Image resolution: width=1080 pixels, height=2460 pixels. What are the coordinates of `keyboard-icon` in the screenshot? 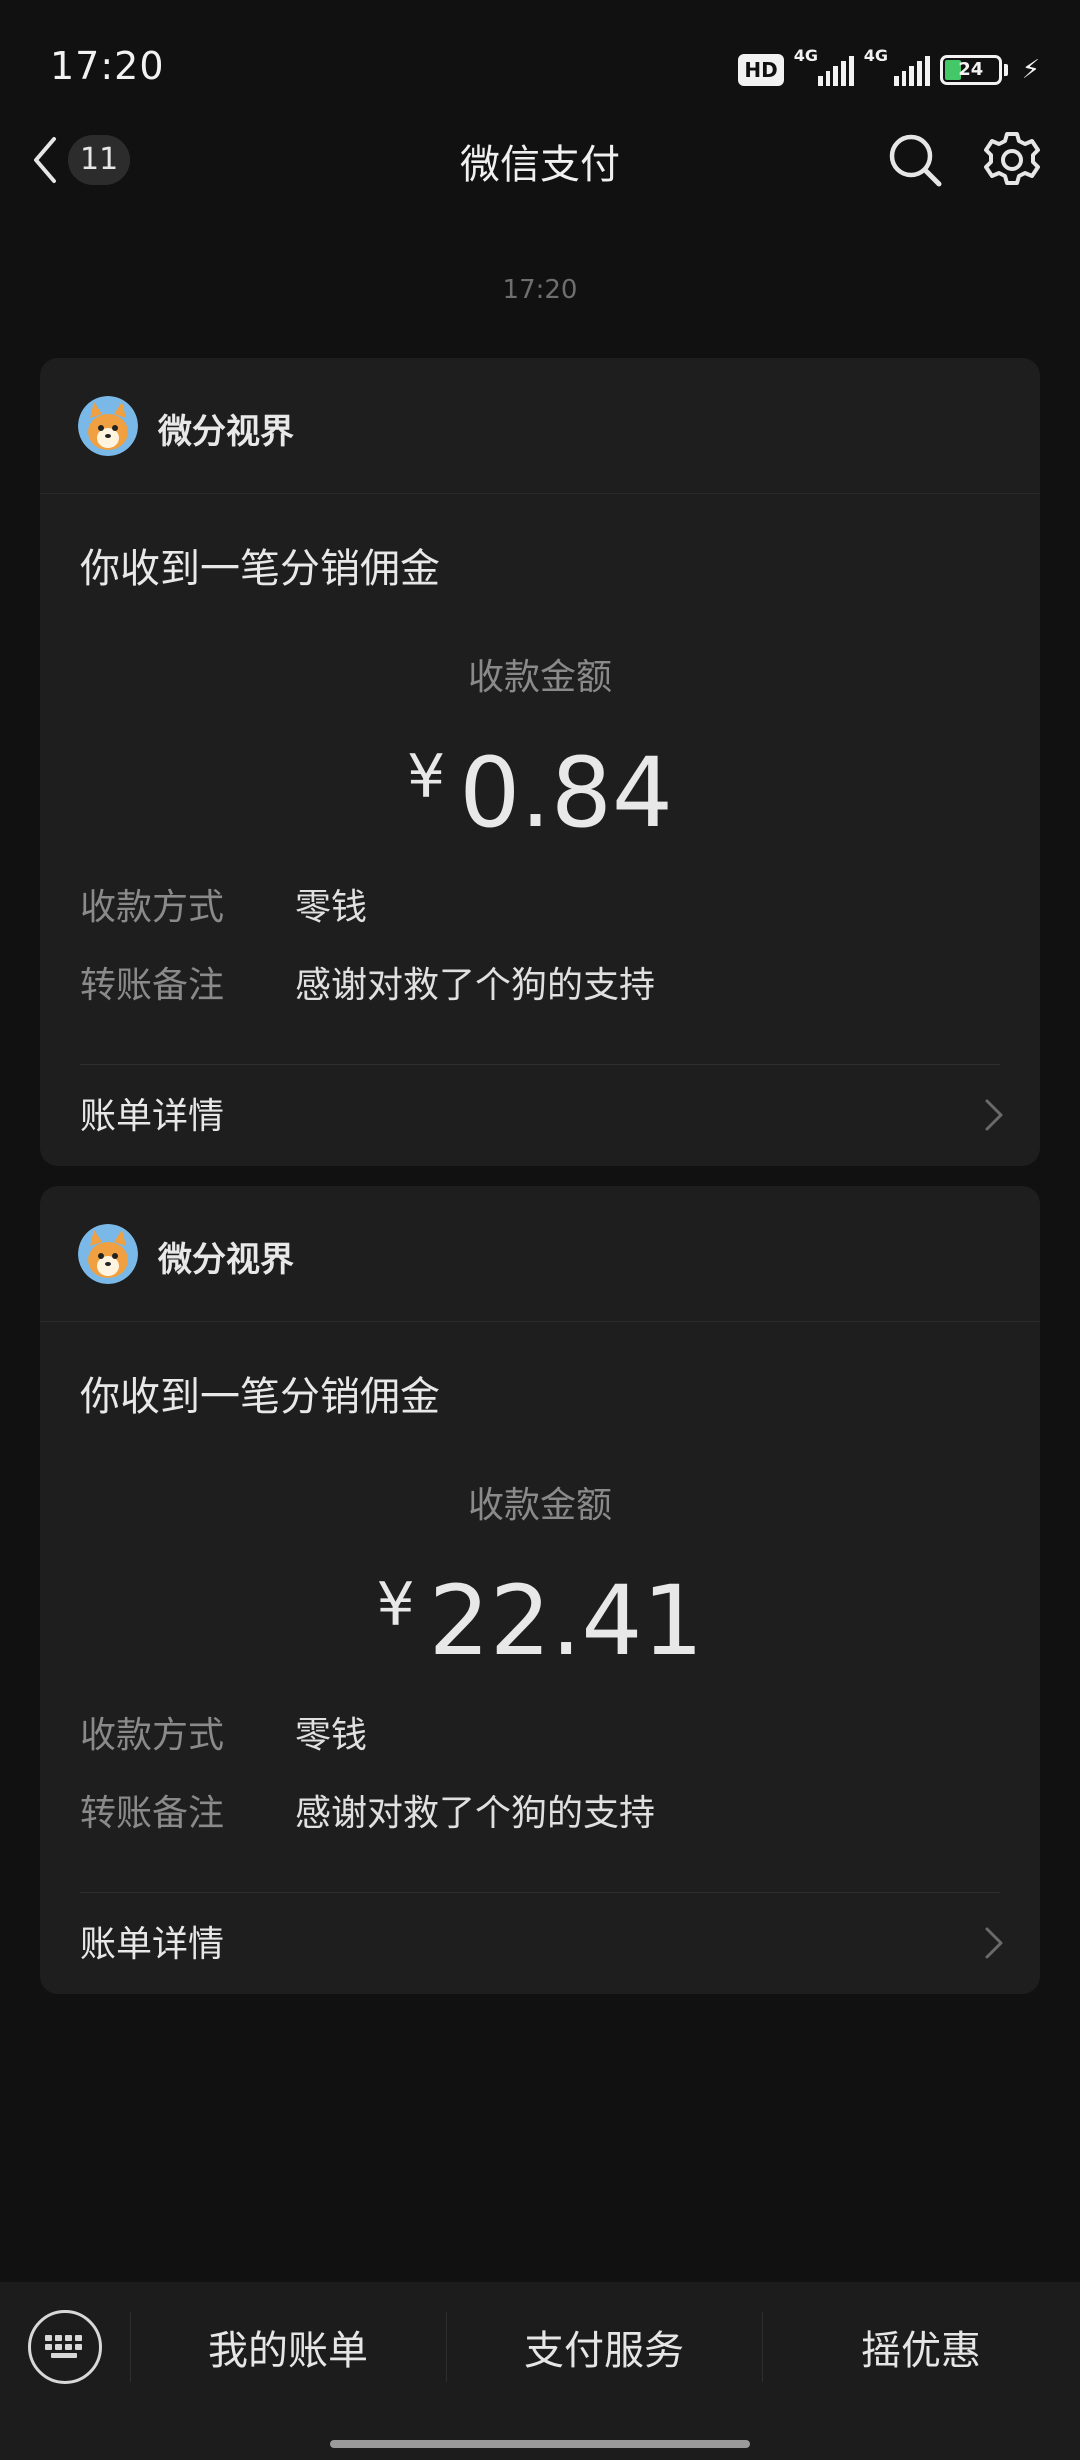 It's located at (63, 2346).